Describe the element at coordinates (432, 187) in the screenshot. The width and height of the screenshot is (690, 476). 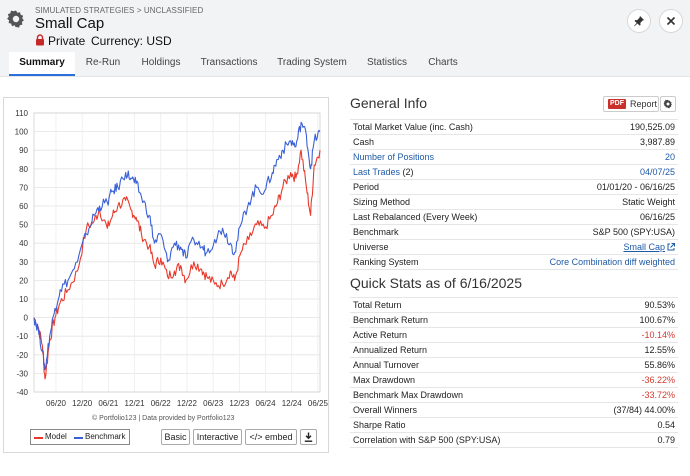
I see `info-label: Period` at that location.